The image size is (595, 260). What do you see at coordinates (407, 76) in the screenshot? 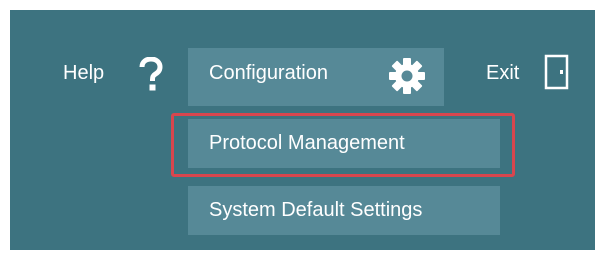
I see `gear-icon` at bounding box center [407, 76].